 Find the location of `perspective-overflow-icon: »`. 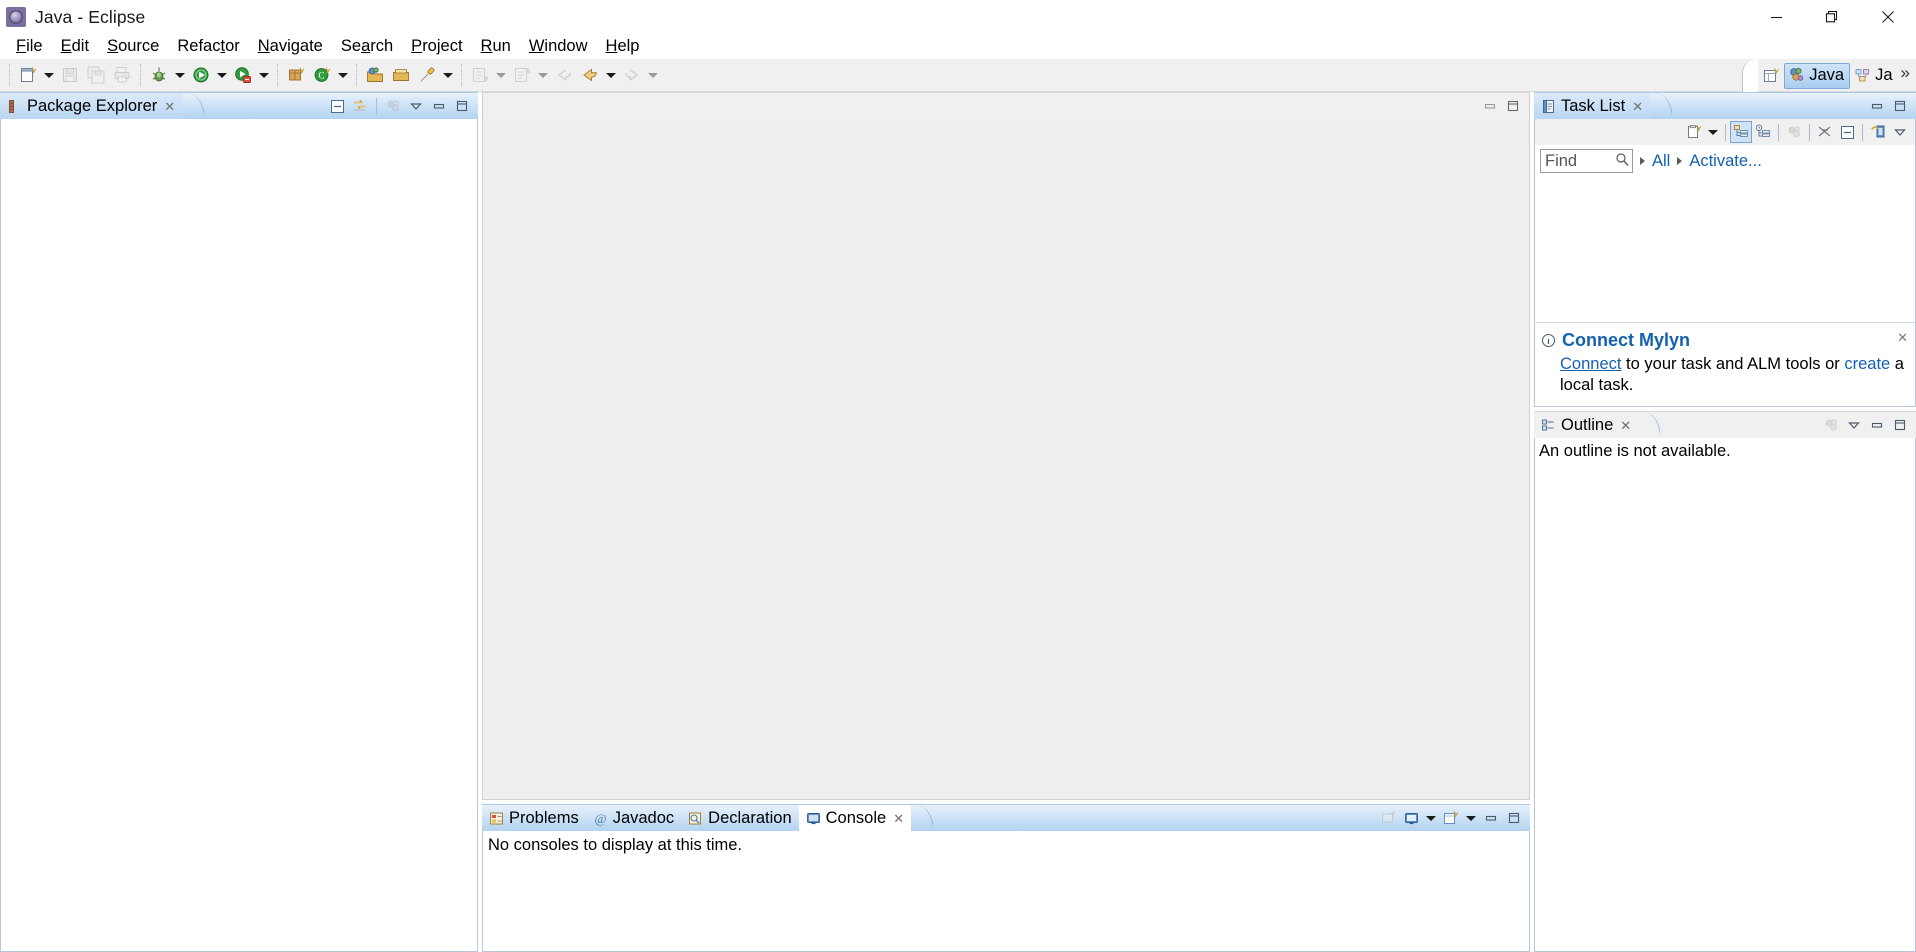

perspective-overflow-icon: » is located at coordinates (1906, 76).